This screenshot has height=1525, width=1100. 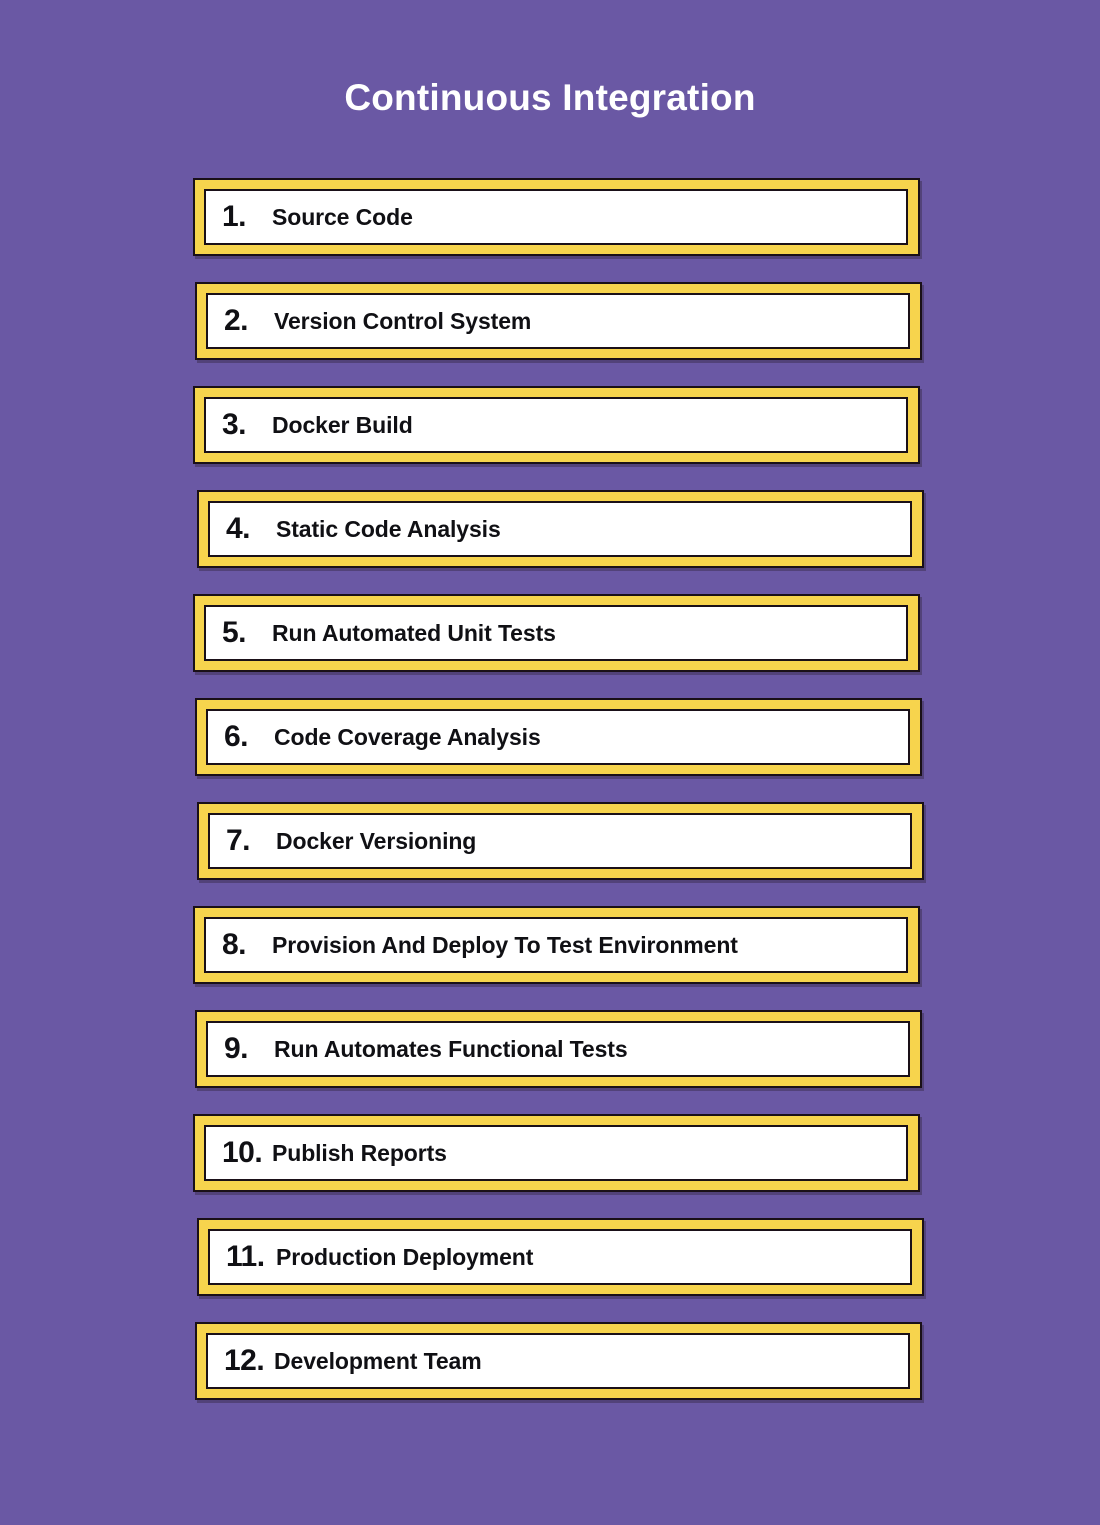 I want to click on step-label: Code Coverage Analysis, so click(x=407, y=737).